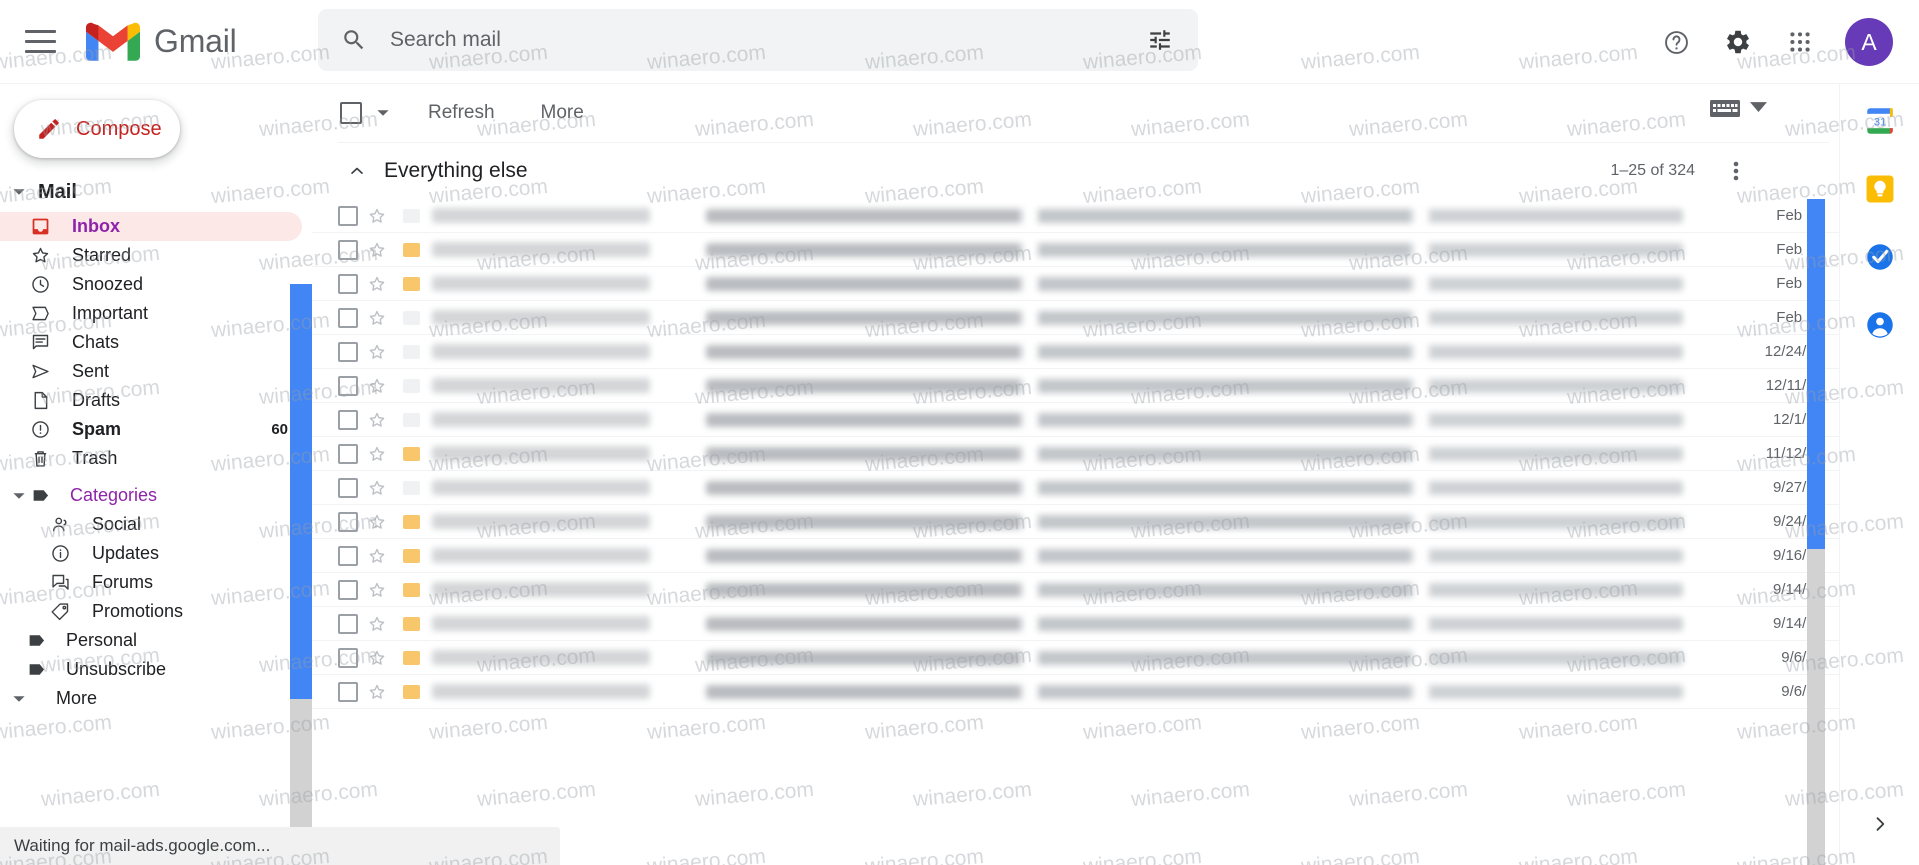  What do you see at coordinates (151, 553) in the screenshot?
I see `sidebar-item-updates: Updates` at bounding box center [151, 553].